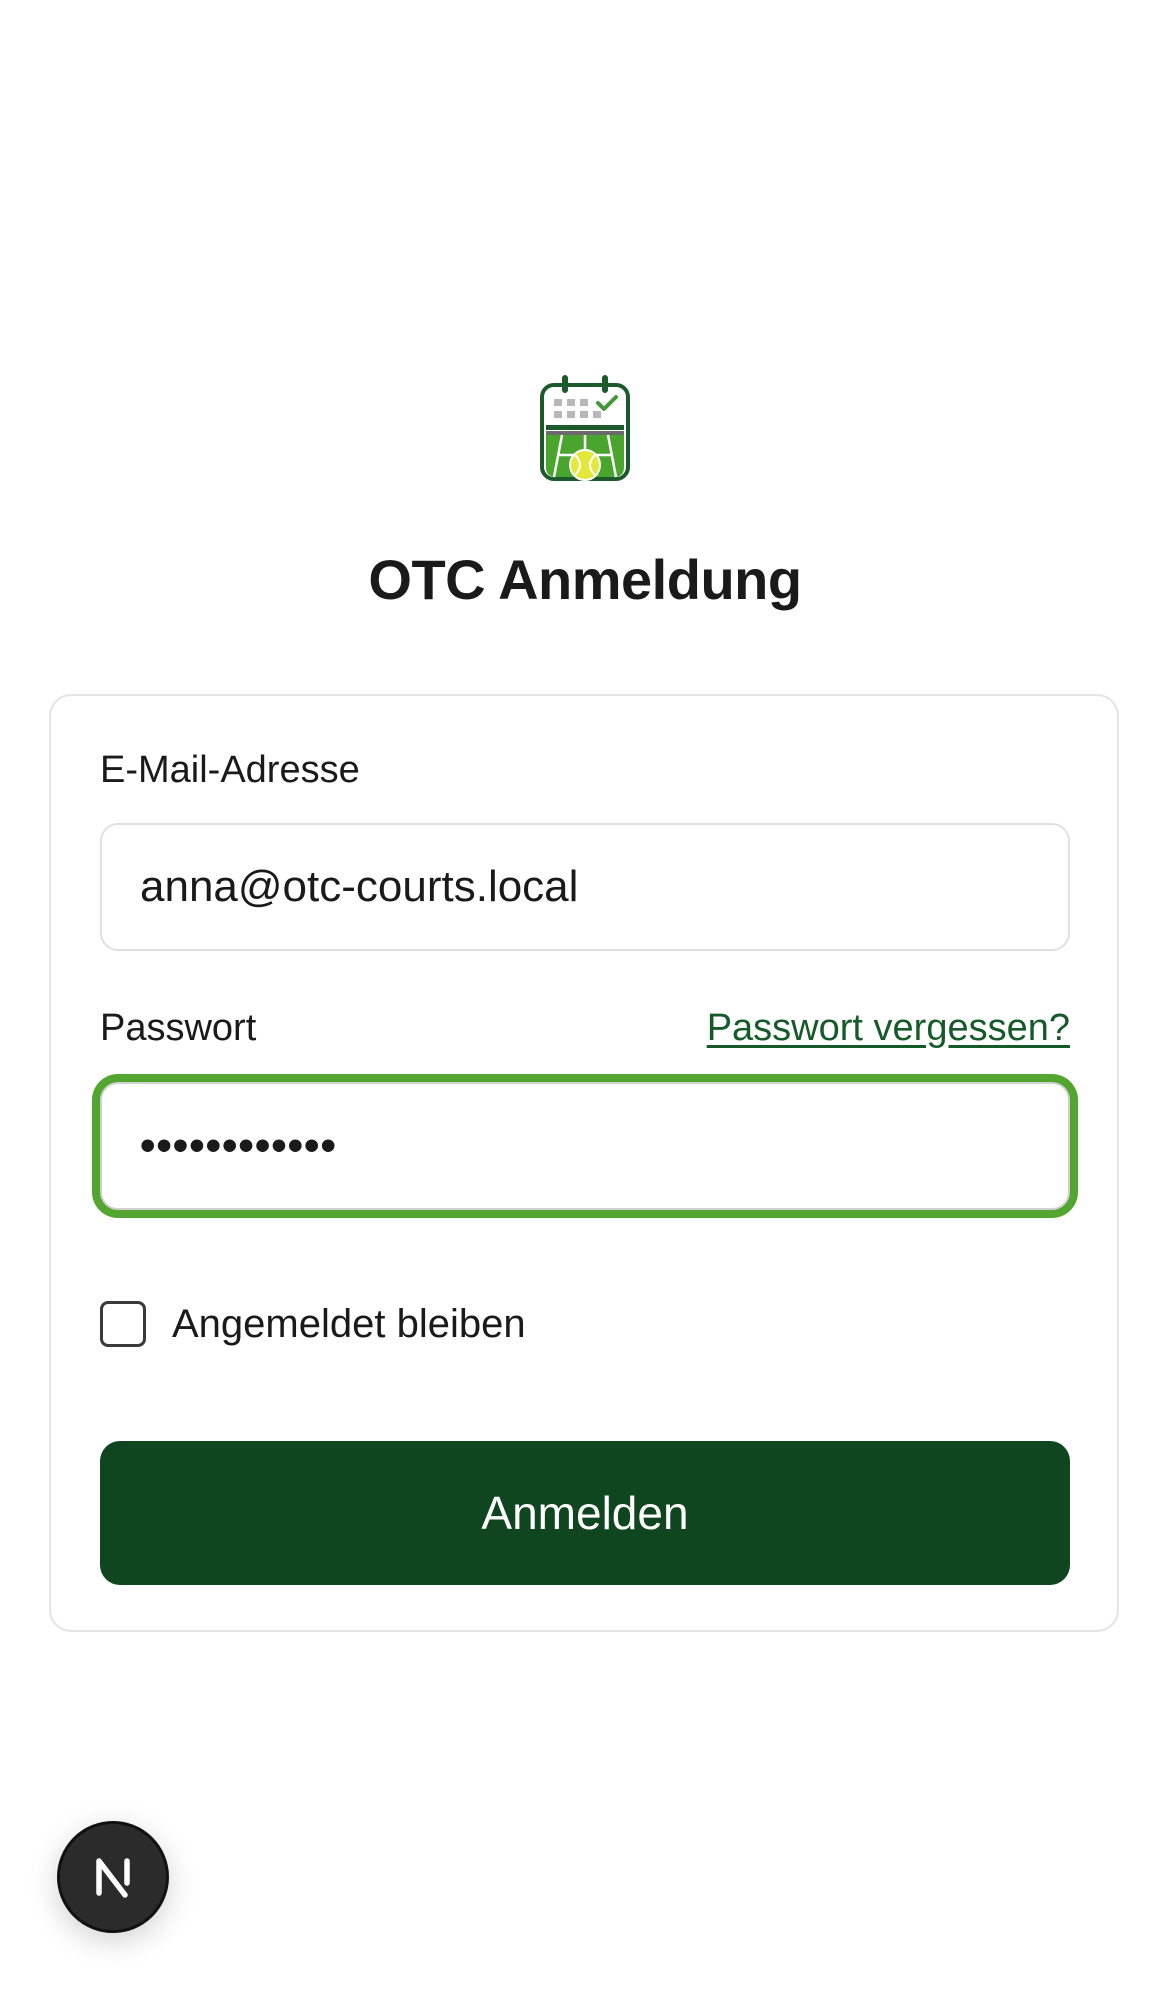 The height and width of the screenshot is (1992, 1170). I want to click on remember-me-row: Angemeldet bleiben, so click(313, 1324).